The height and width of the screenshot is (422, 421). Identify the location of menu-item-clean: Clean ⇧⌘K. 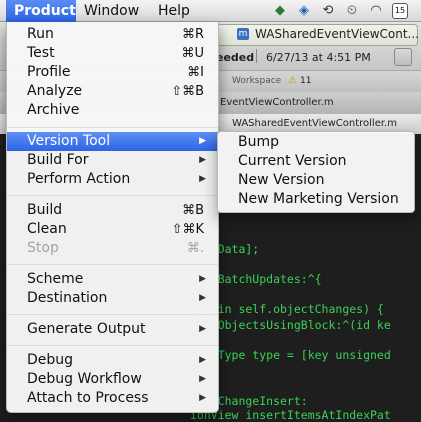
(112, 229).